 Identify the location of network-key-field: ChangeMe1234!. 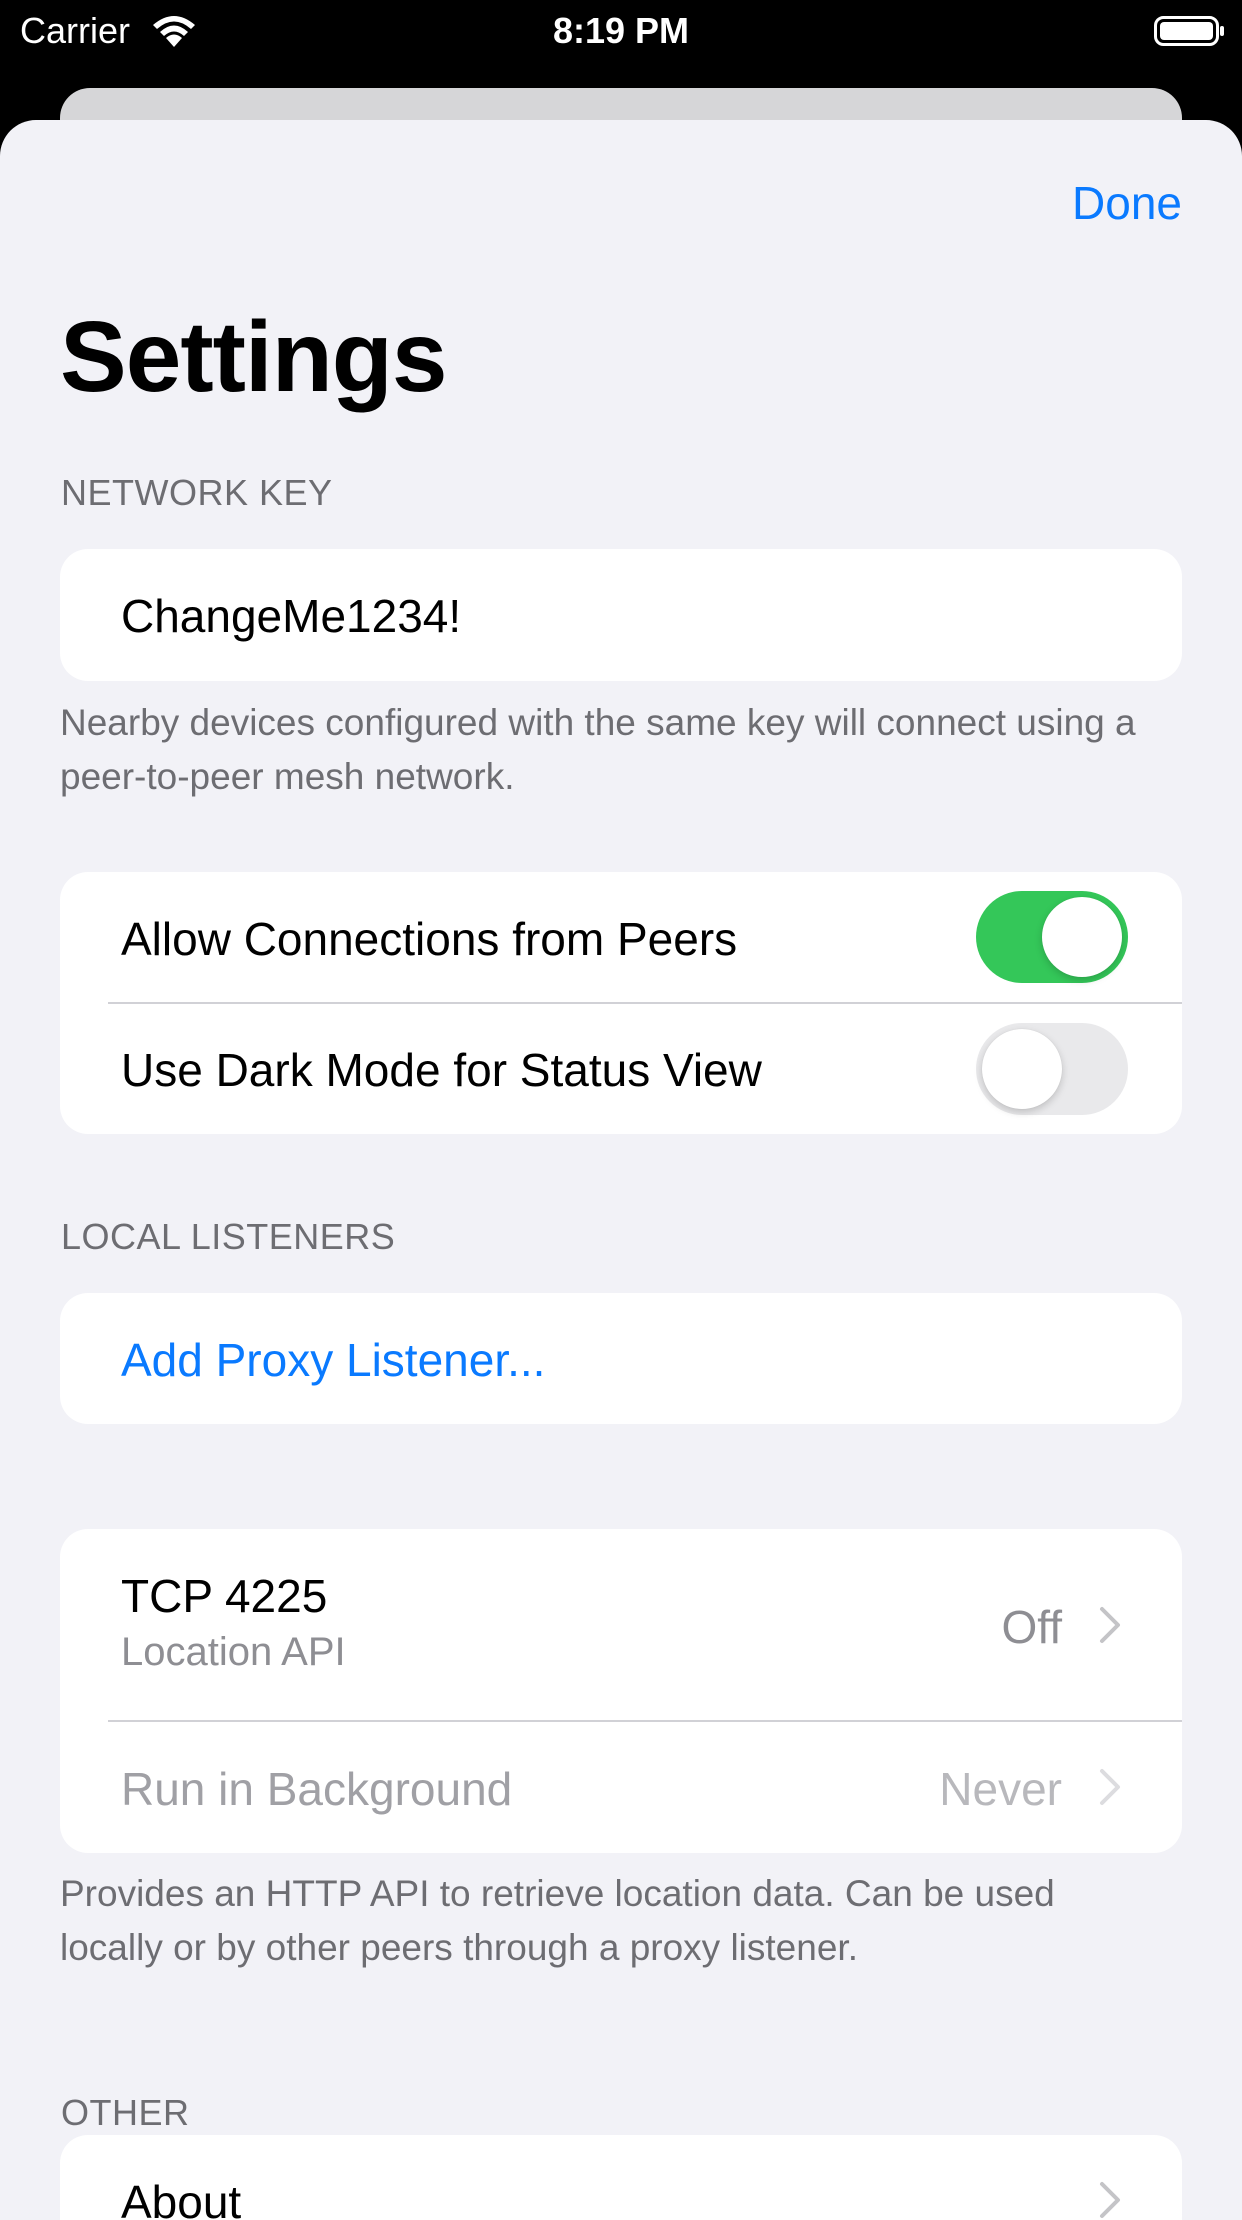
(621, 615).